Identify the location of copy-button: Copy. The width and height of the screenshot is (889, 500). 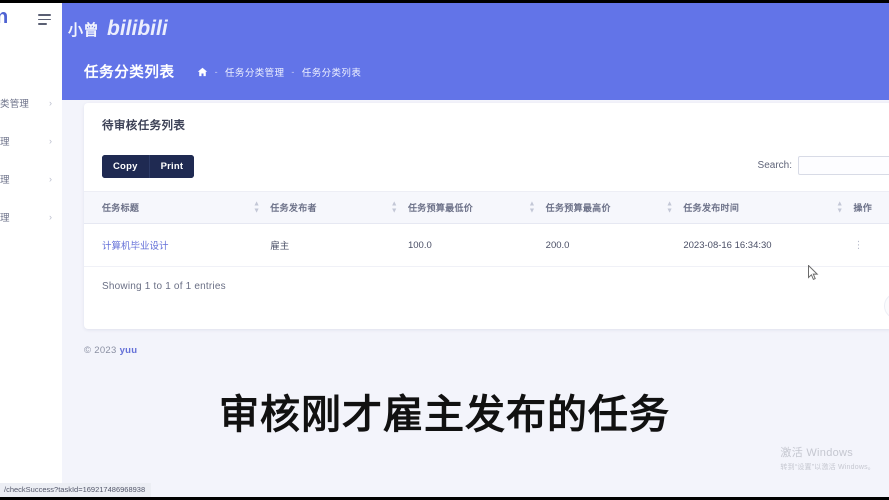
(125, 166).